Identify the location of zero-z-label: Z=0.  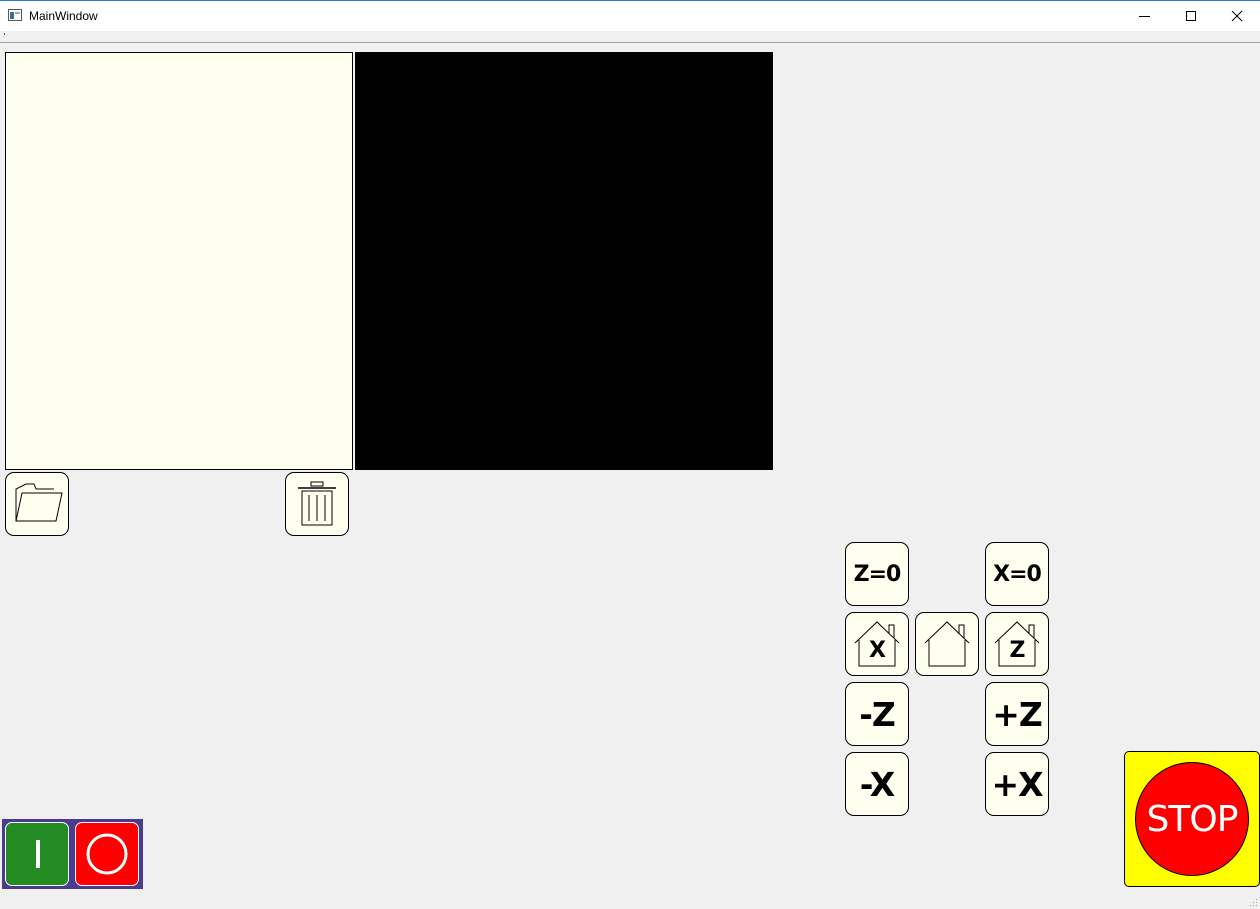
(877, 574).